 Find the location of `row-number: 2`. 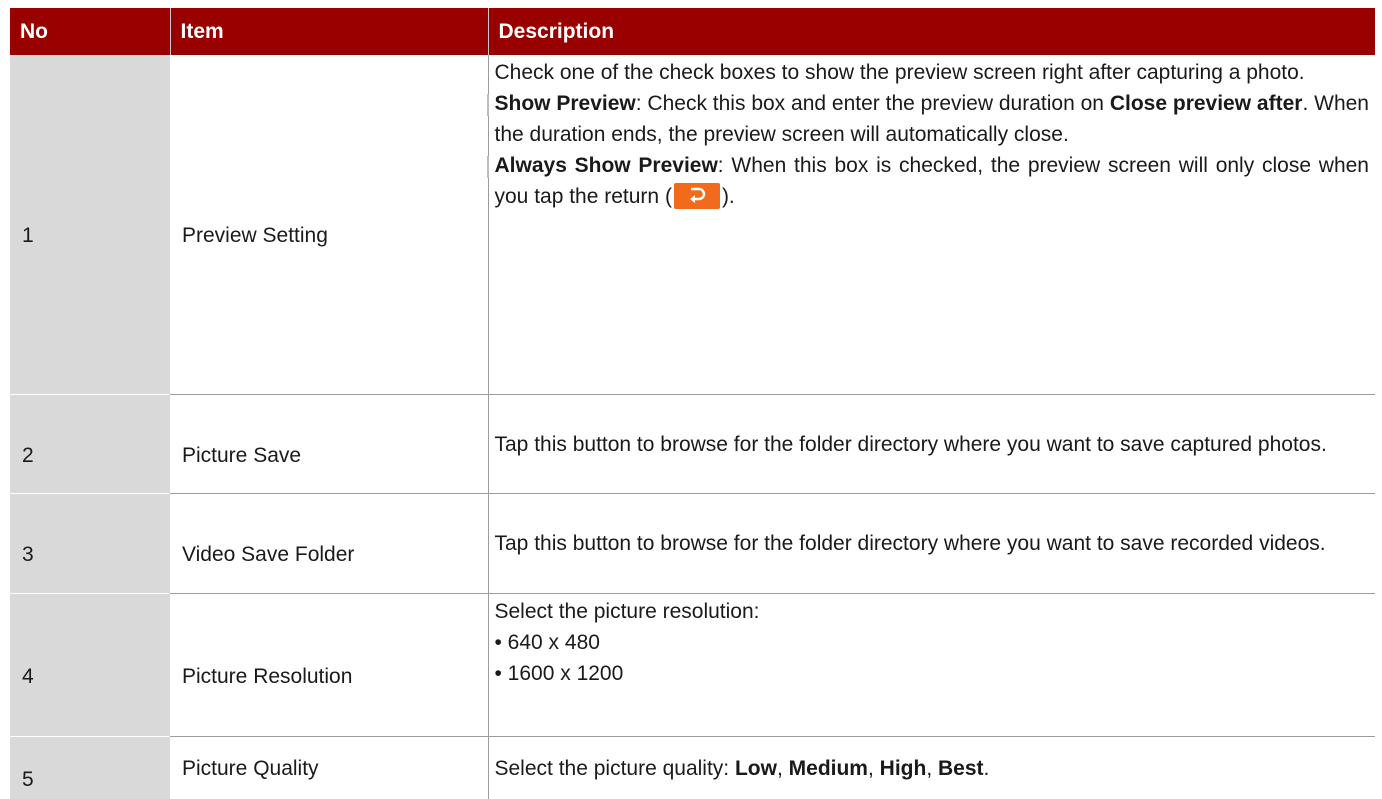

row-number: 2 is located at coordinates (90, 444).